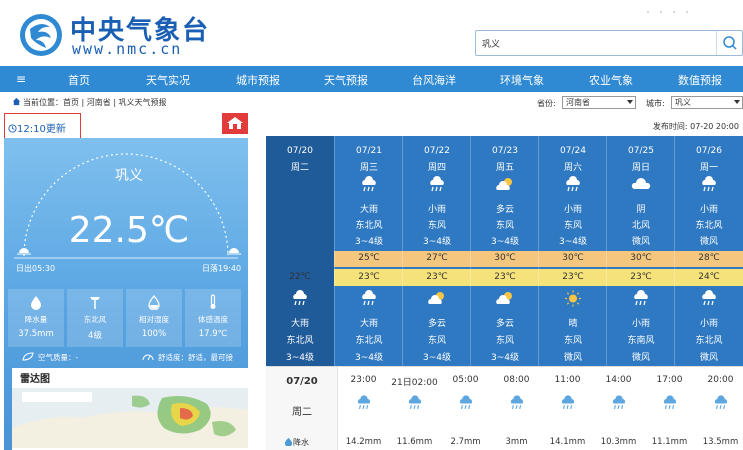  I want to click on day-weather: 大雨, so click(368, 210).